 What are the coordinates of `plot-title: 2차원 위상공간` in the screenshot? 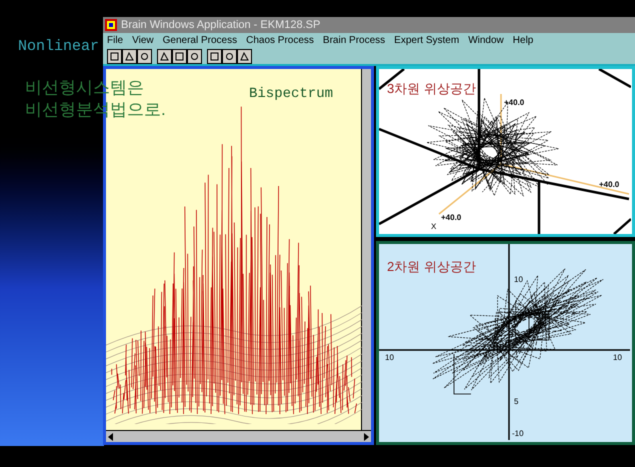 It's located at (431, 267).